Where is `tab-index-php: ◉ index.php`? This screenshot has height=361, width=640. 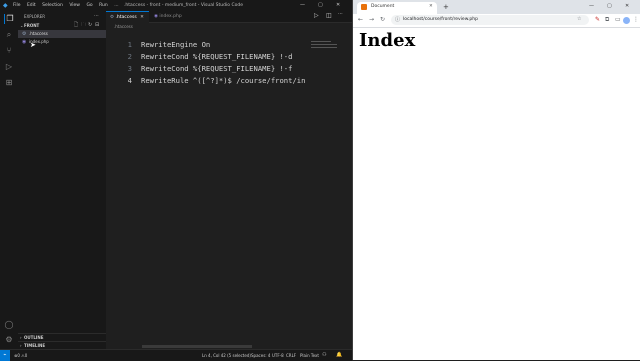 tab-index-php: ◉ index.php is located at coordinates (169, 16).